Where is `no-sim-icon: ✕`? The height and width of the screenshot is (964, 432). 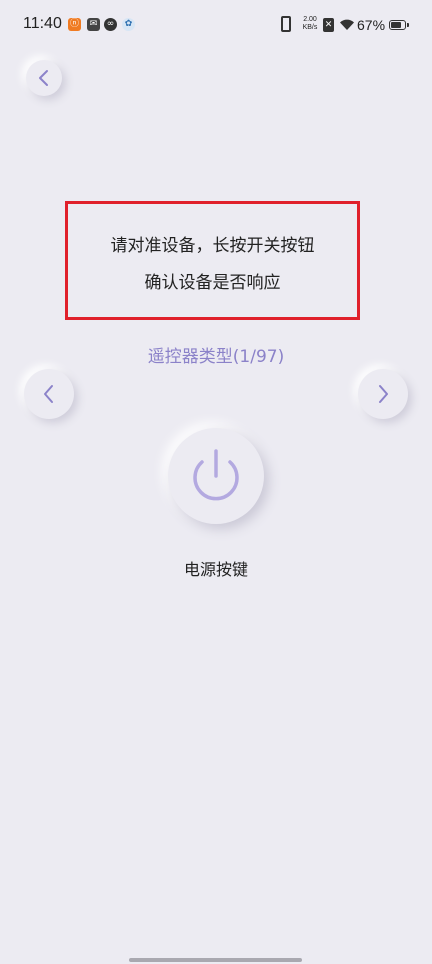 no-sim-icon: ✕ is located at coordinates (328, 25).